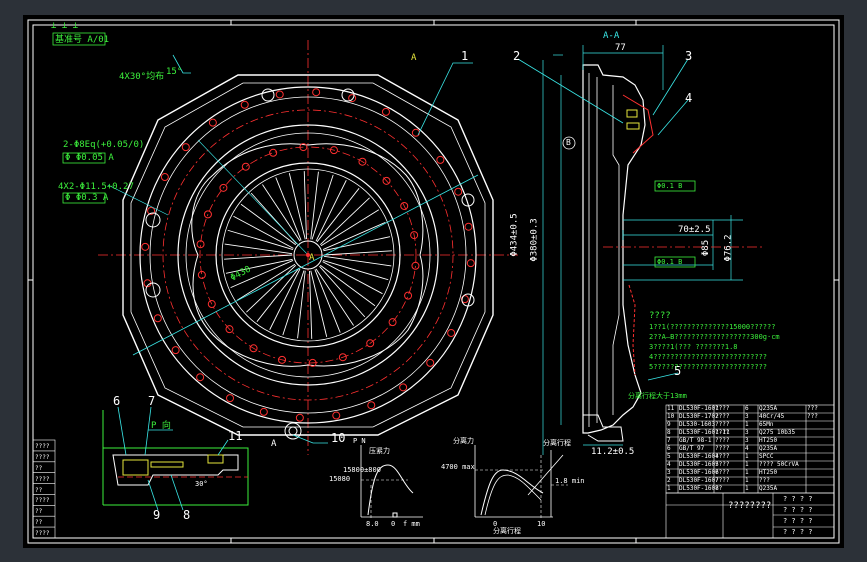  I want to click on table-cell: HT250, so click(768, 472).